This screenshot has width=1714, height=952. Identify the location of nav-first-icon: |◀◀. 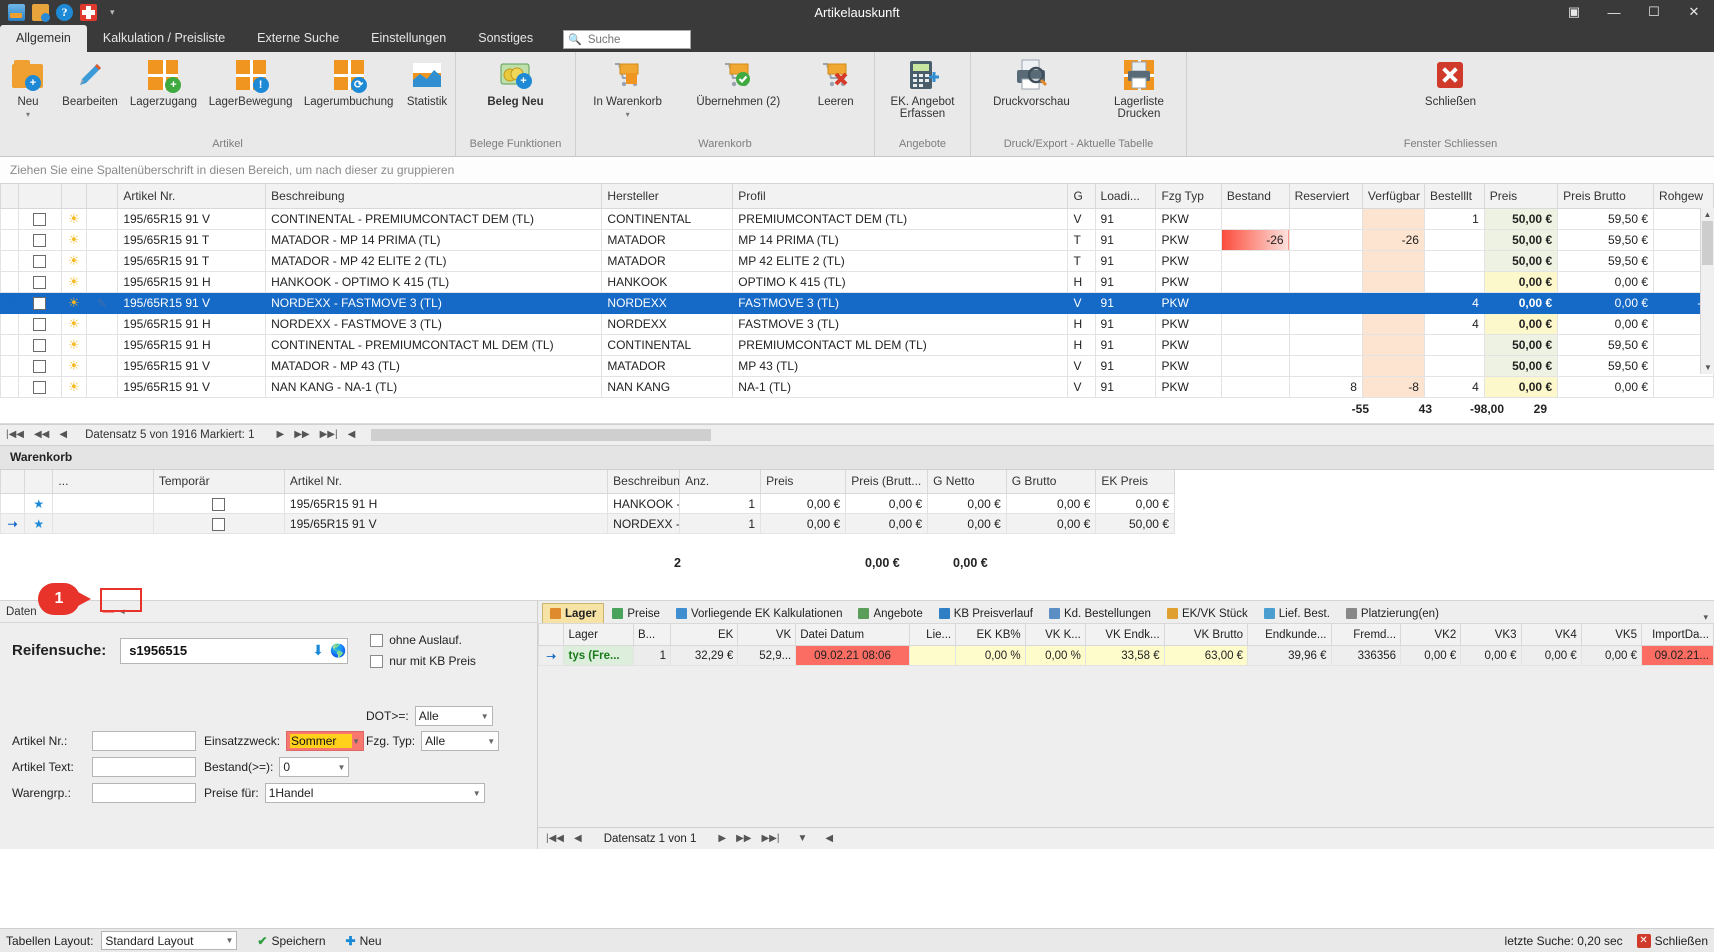
(15, 434).